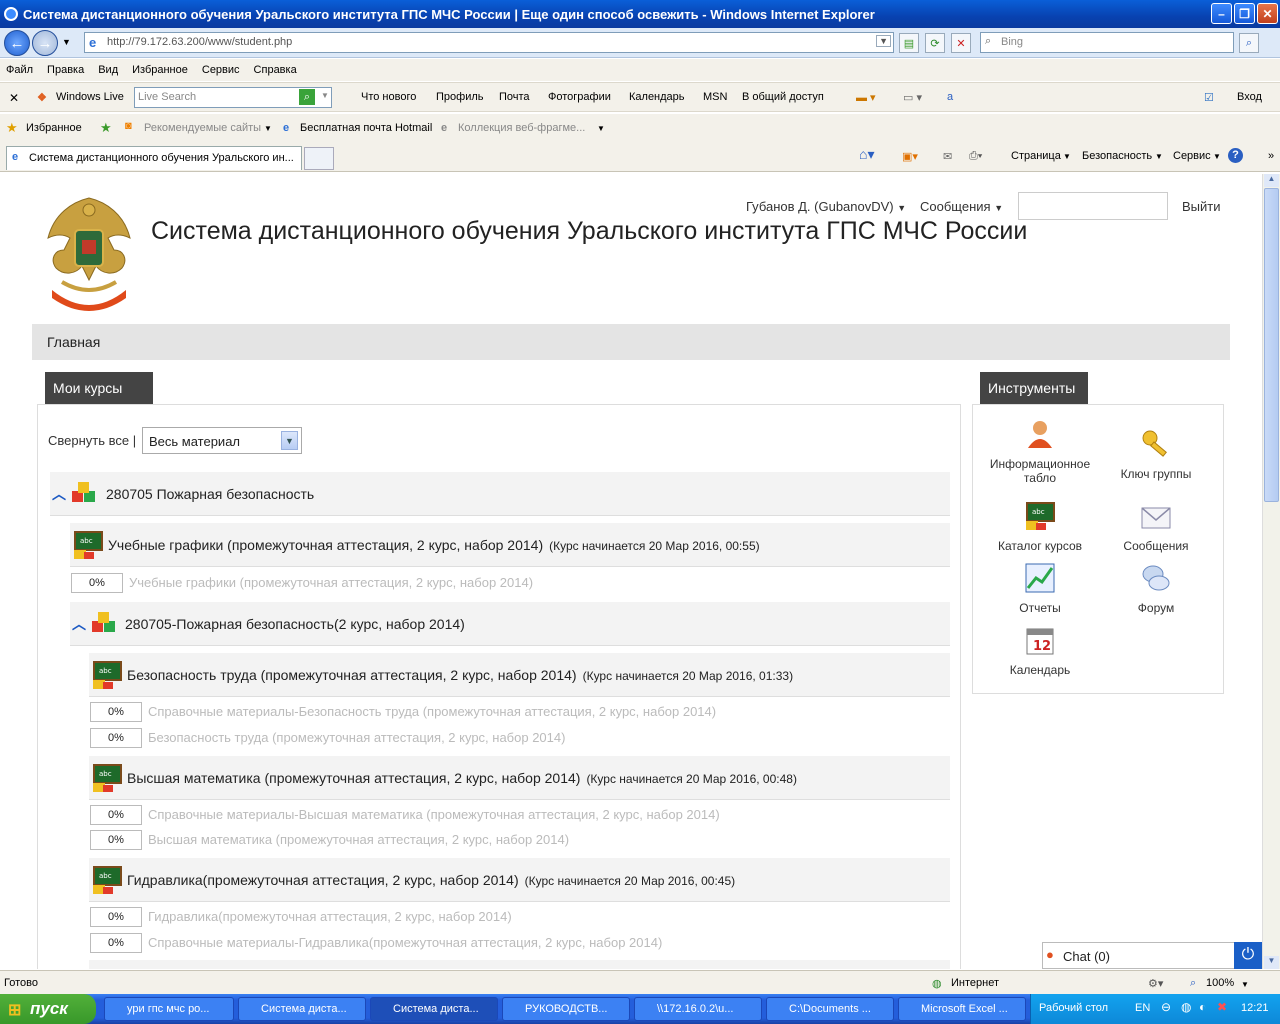  What do you see at coordinates (961, 206) in the screenshot?
I see `messages-menu: Сообщения ▼` at bounding box center [961, 206].